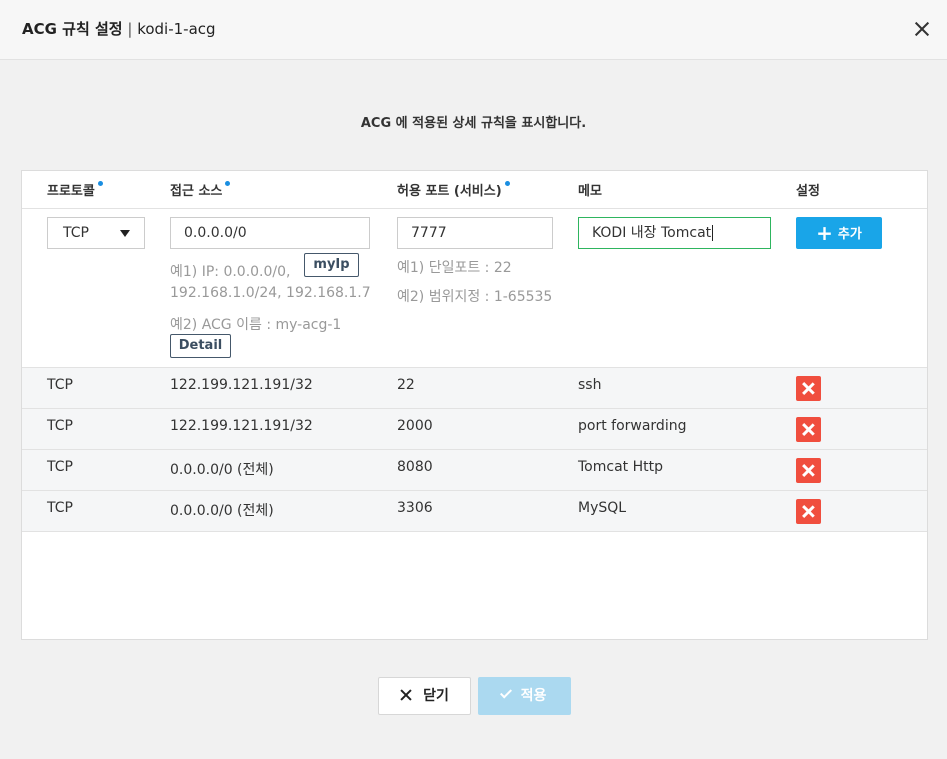  I want to click on apply-button-label: 적용, so click(533, 696).